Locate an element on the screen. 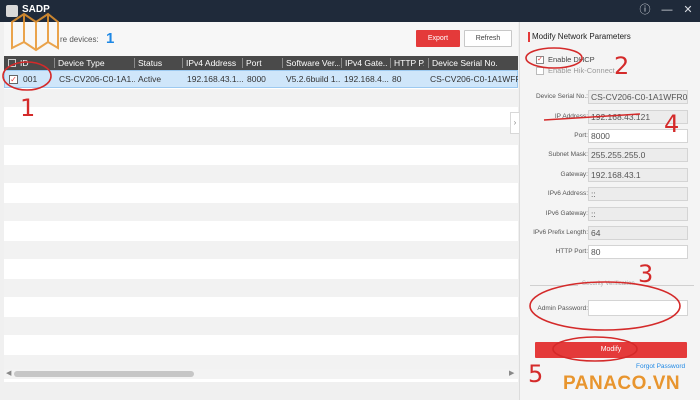 The image size is (700, 400). column-header: Status is located at coordinates (160, 63).